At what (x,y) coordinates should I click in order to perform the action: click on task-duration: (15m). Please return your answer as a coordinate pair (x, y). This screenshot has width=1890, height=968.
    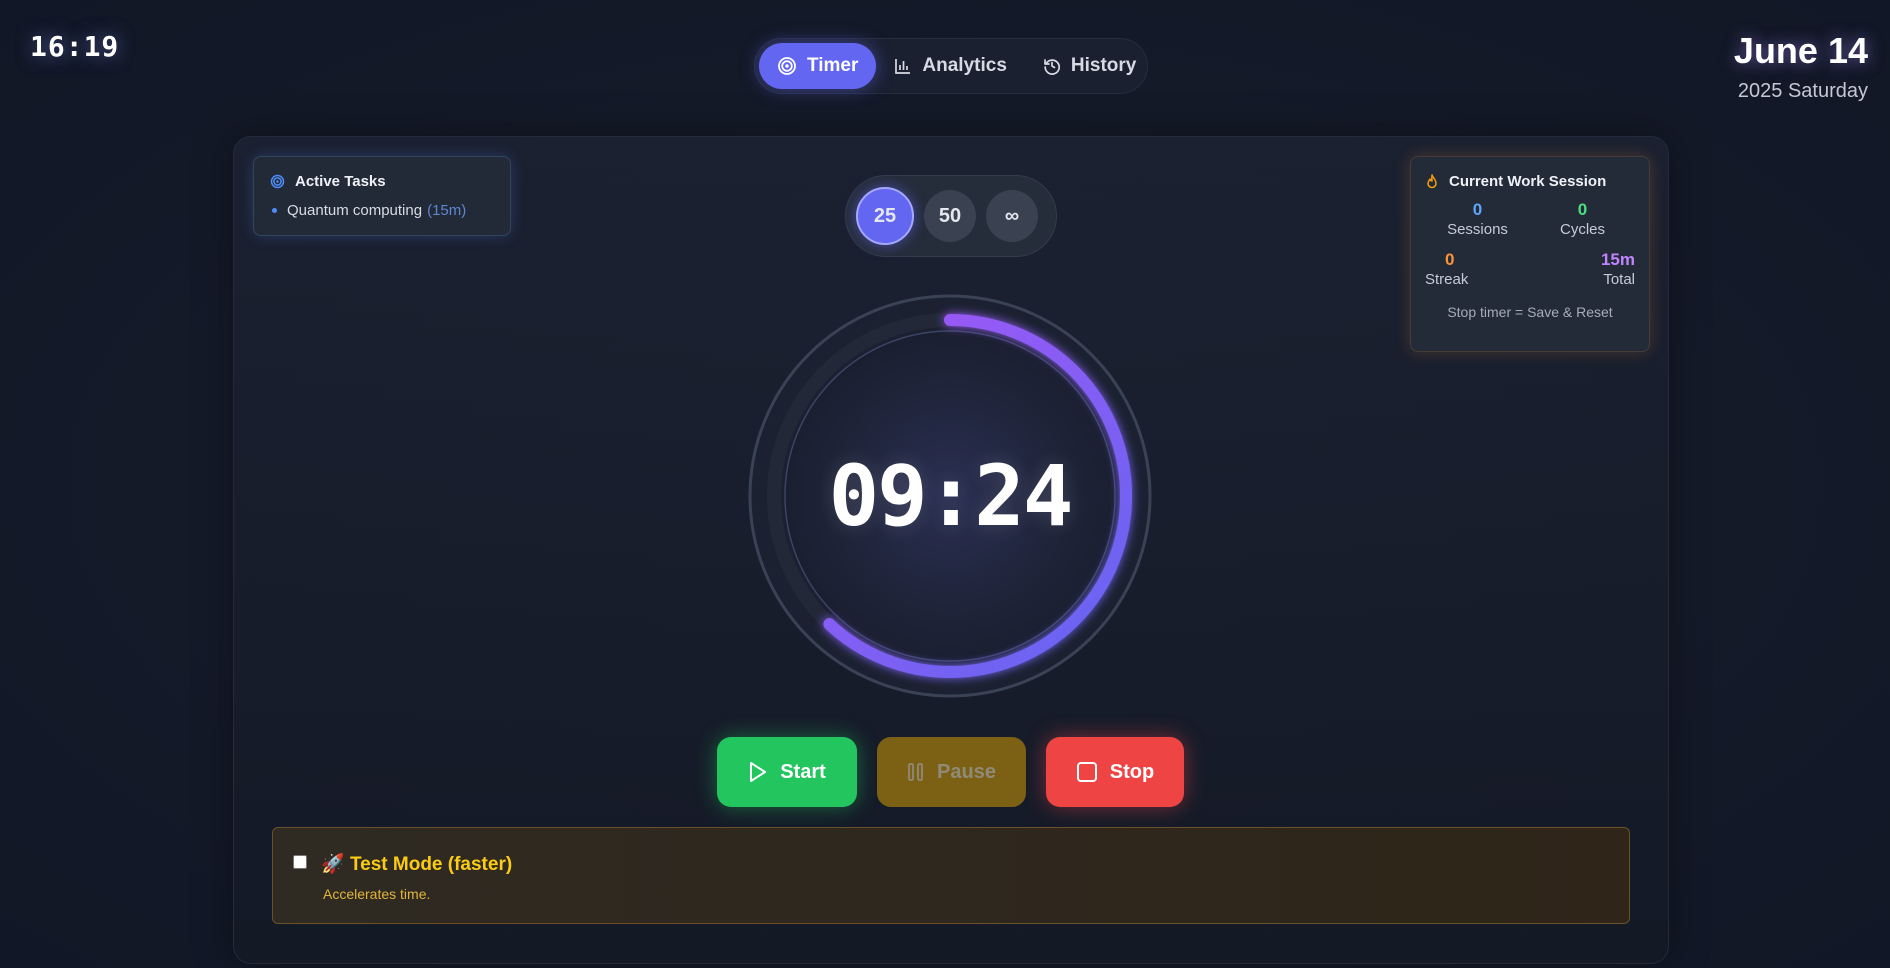
    Looking at the image, I should click on (447, 210).